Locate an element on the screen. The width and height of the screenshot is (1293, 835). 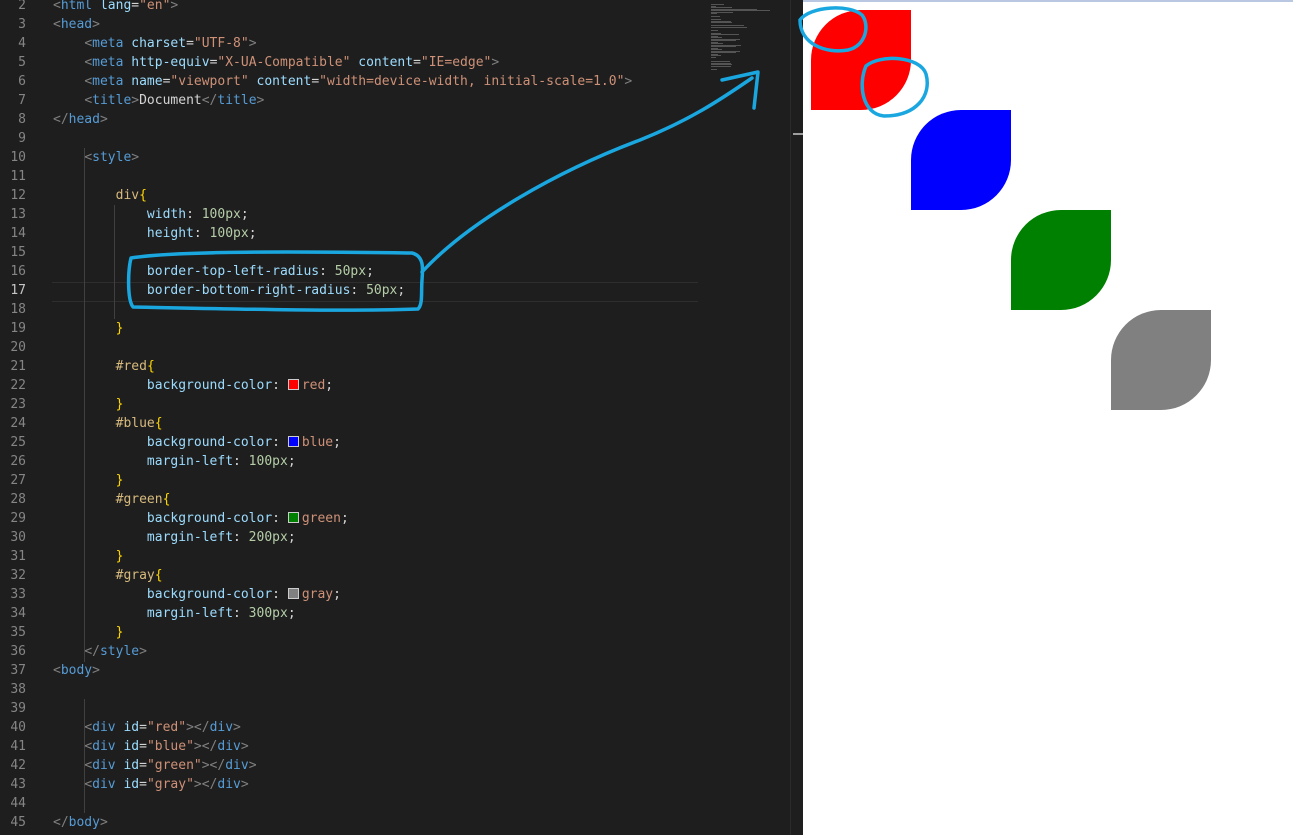
code-token: "green" is located at coordinates (174, 765).